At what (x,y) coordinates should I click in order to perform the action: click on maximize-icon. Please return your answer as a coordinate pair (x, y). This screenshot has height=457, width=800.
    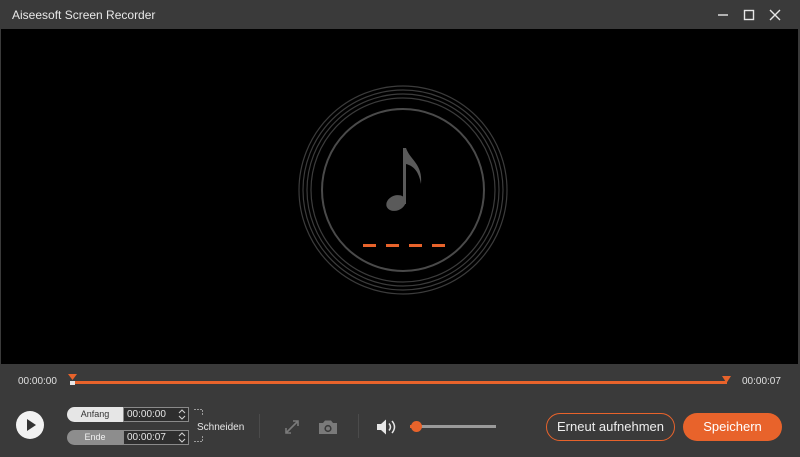
    Looking at the image, I should click on (749, 15).